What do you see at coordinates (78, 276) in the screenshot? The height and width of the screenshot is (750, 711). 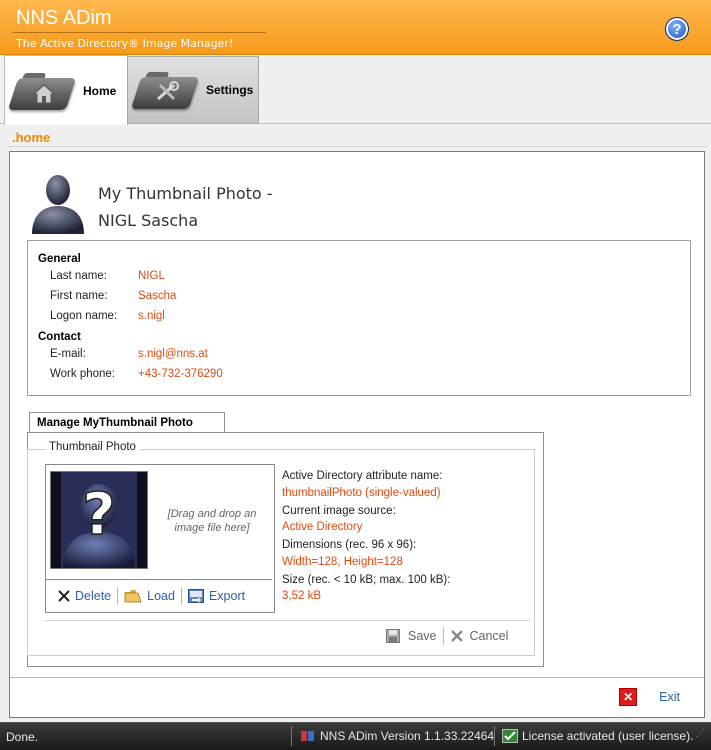 I see `last-name-label: Last name:` at bounding box center [78, 276].